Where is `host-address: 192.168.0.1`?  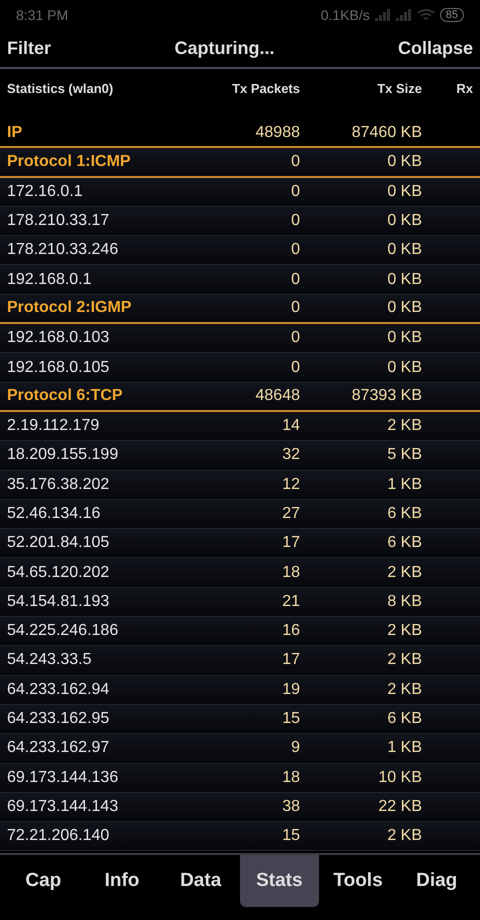
host-address: 192.168.0.1 is located at coordinates (50, 279).